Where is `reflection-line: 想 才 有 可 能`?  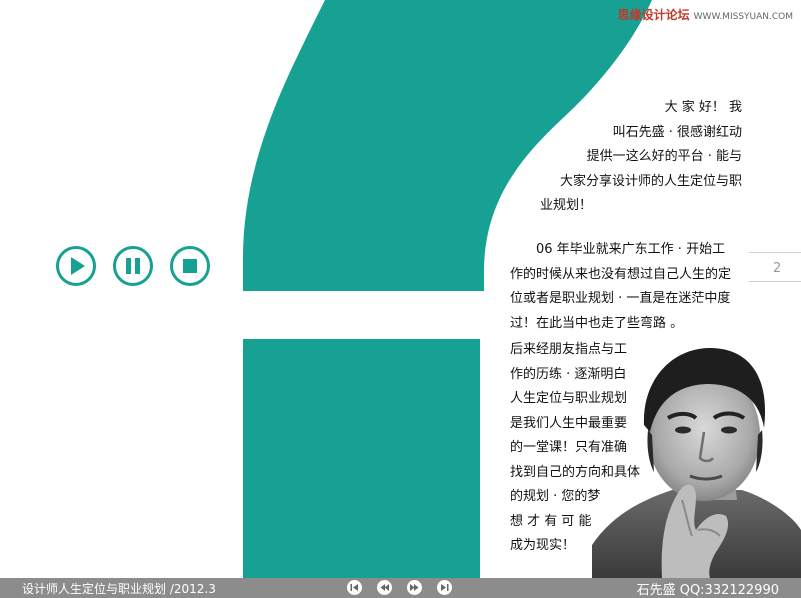 reflection-line: 想 才 有 可 能 is located at coordinates (551, 521).